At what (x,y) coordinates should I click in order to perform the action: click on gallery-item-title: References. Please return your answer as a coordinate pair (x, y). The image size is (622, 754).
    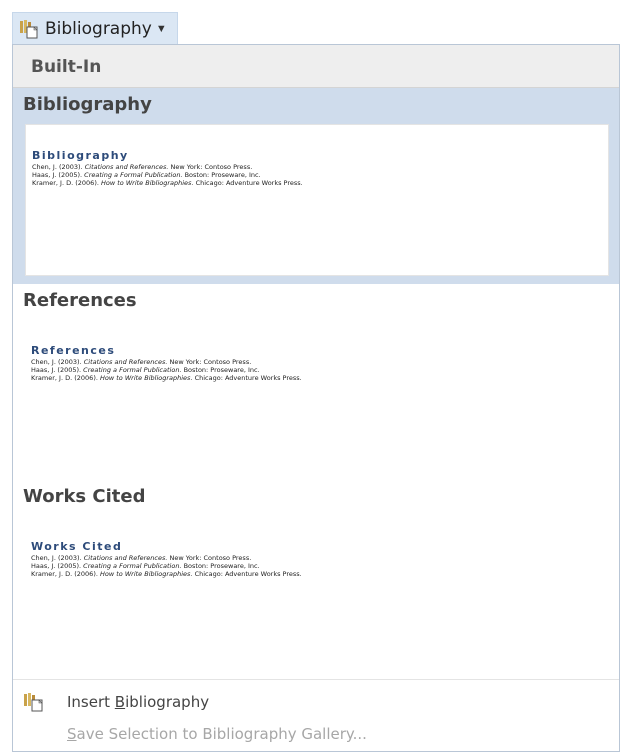
    Looking at the image, I should click on (80, 300).